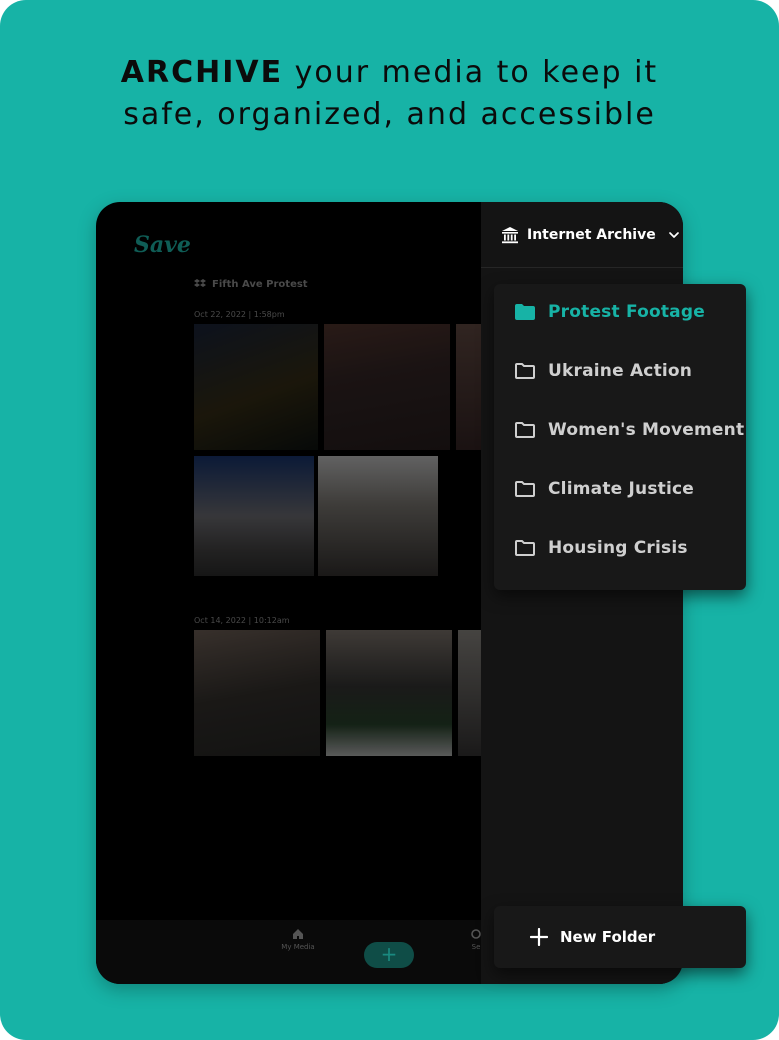 The image size is (779, 1040). Describe the element at coordinates (525, 312) in the screenshot. I see `folder-filled-icon` at that location.